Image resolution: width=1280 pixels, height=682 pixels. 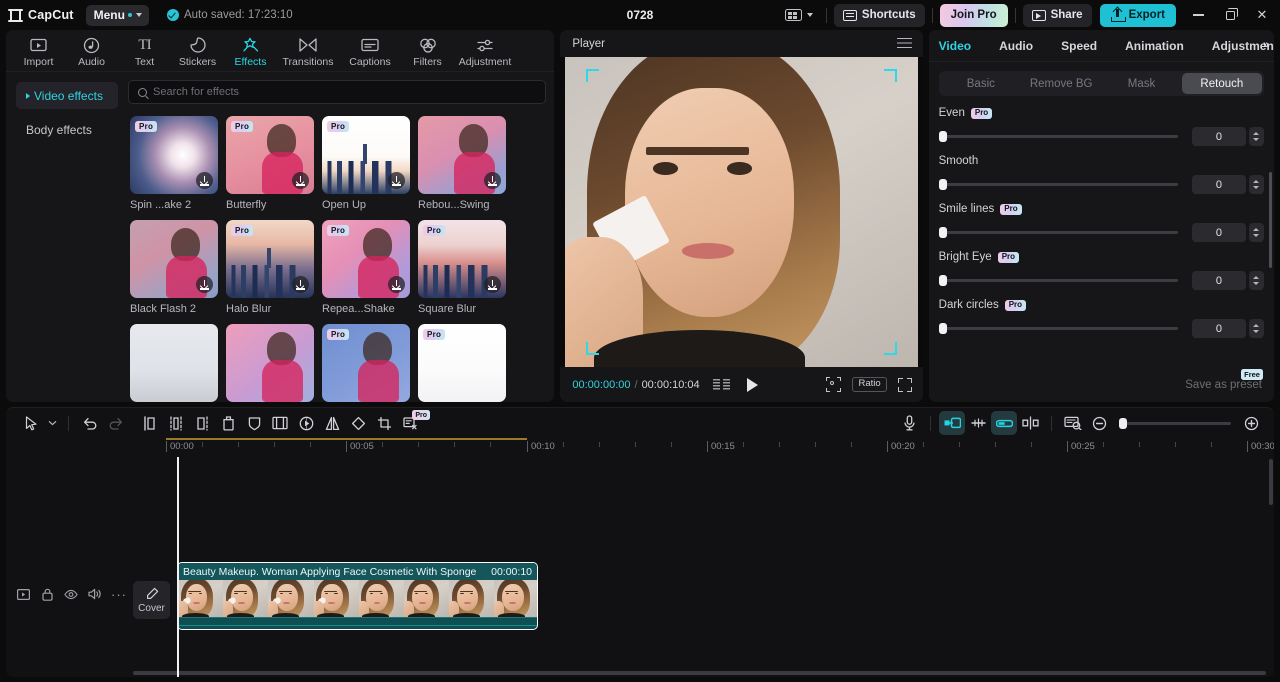 I want to click on more-options-icon: ···, so click(x=118, y=594).